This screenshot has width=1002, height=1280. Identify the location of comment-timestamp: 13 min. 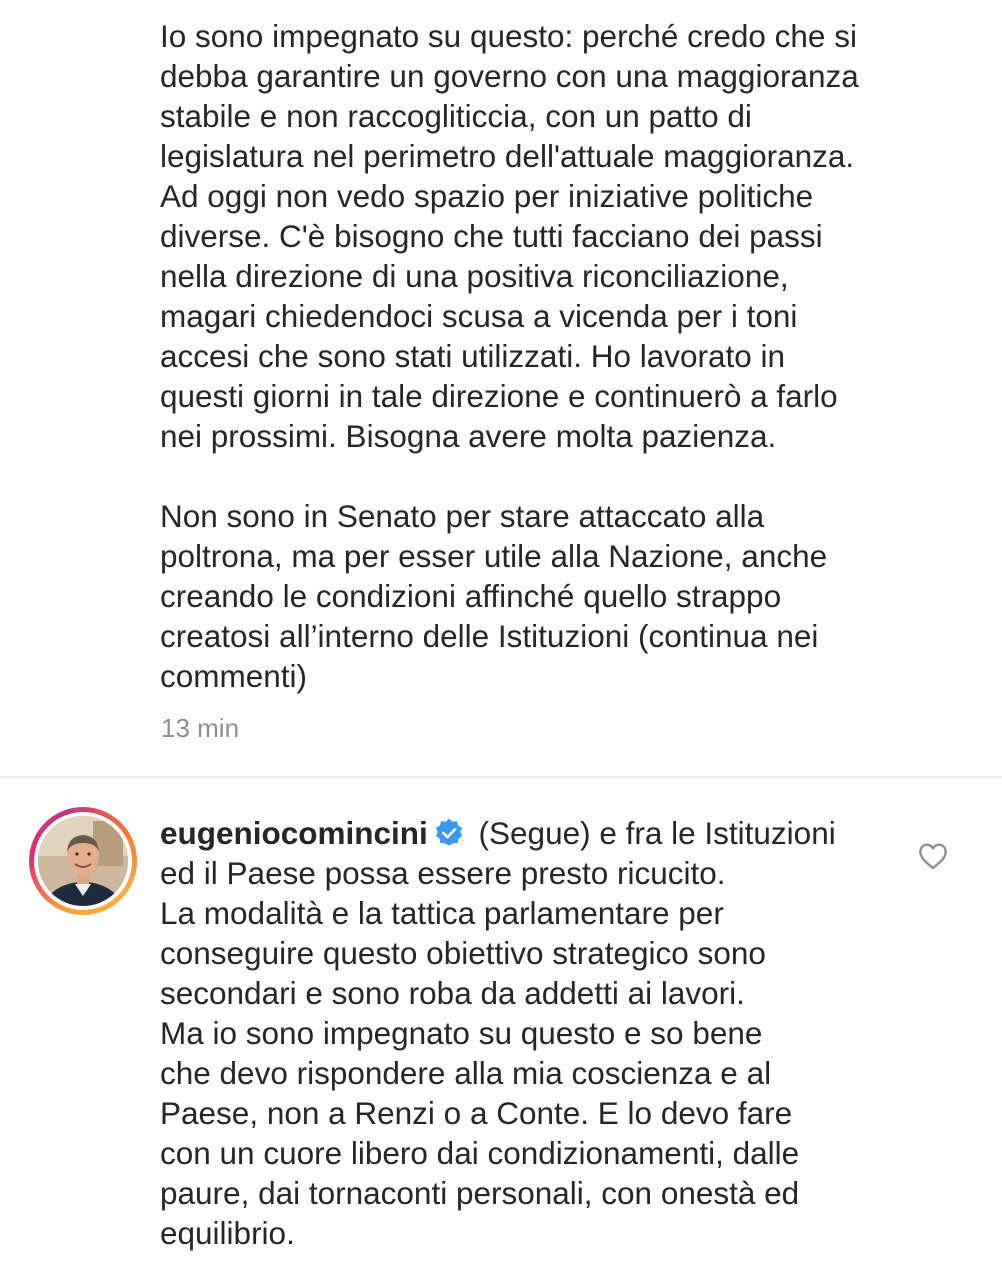
(200, 728).